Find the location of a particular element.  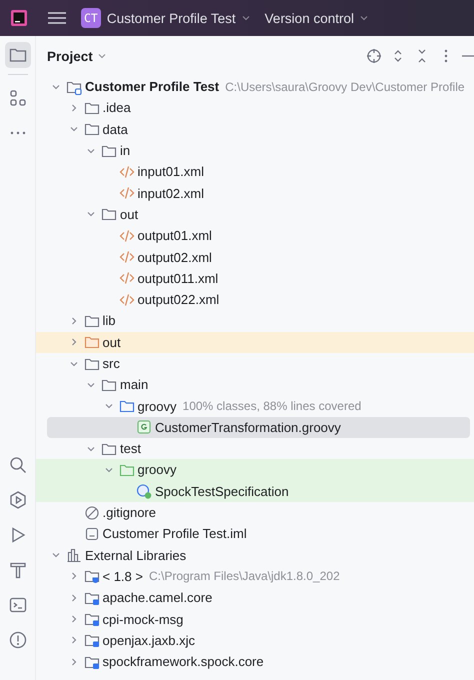

tree-item-label: output011.xml is located at coordinates (178, 278).